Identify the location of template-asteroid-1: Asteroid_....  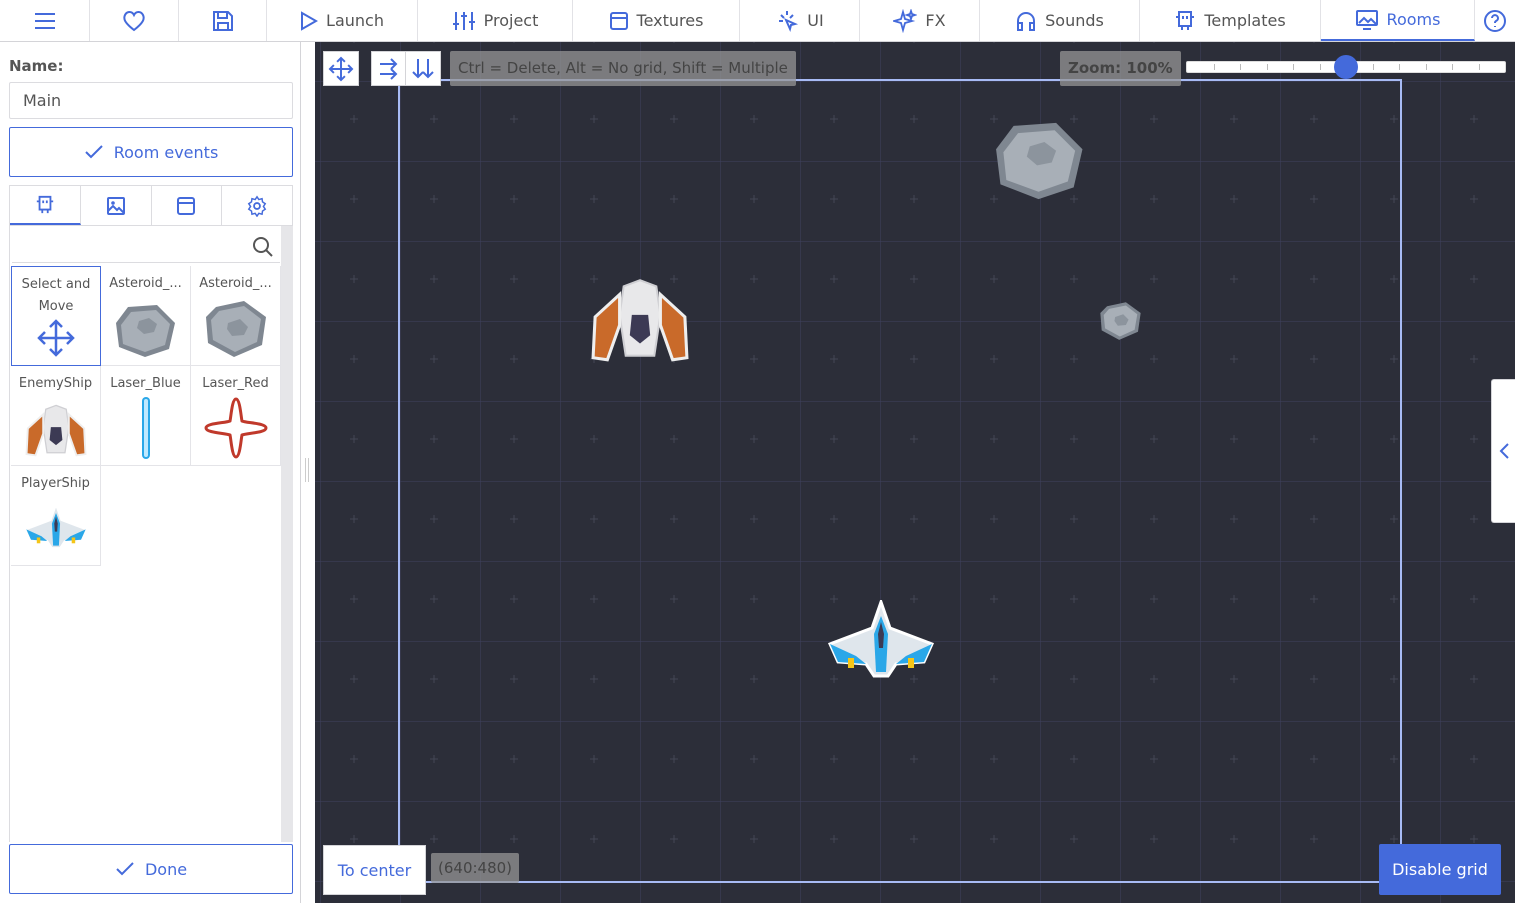
(146, 316).